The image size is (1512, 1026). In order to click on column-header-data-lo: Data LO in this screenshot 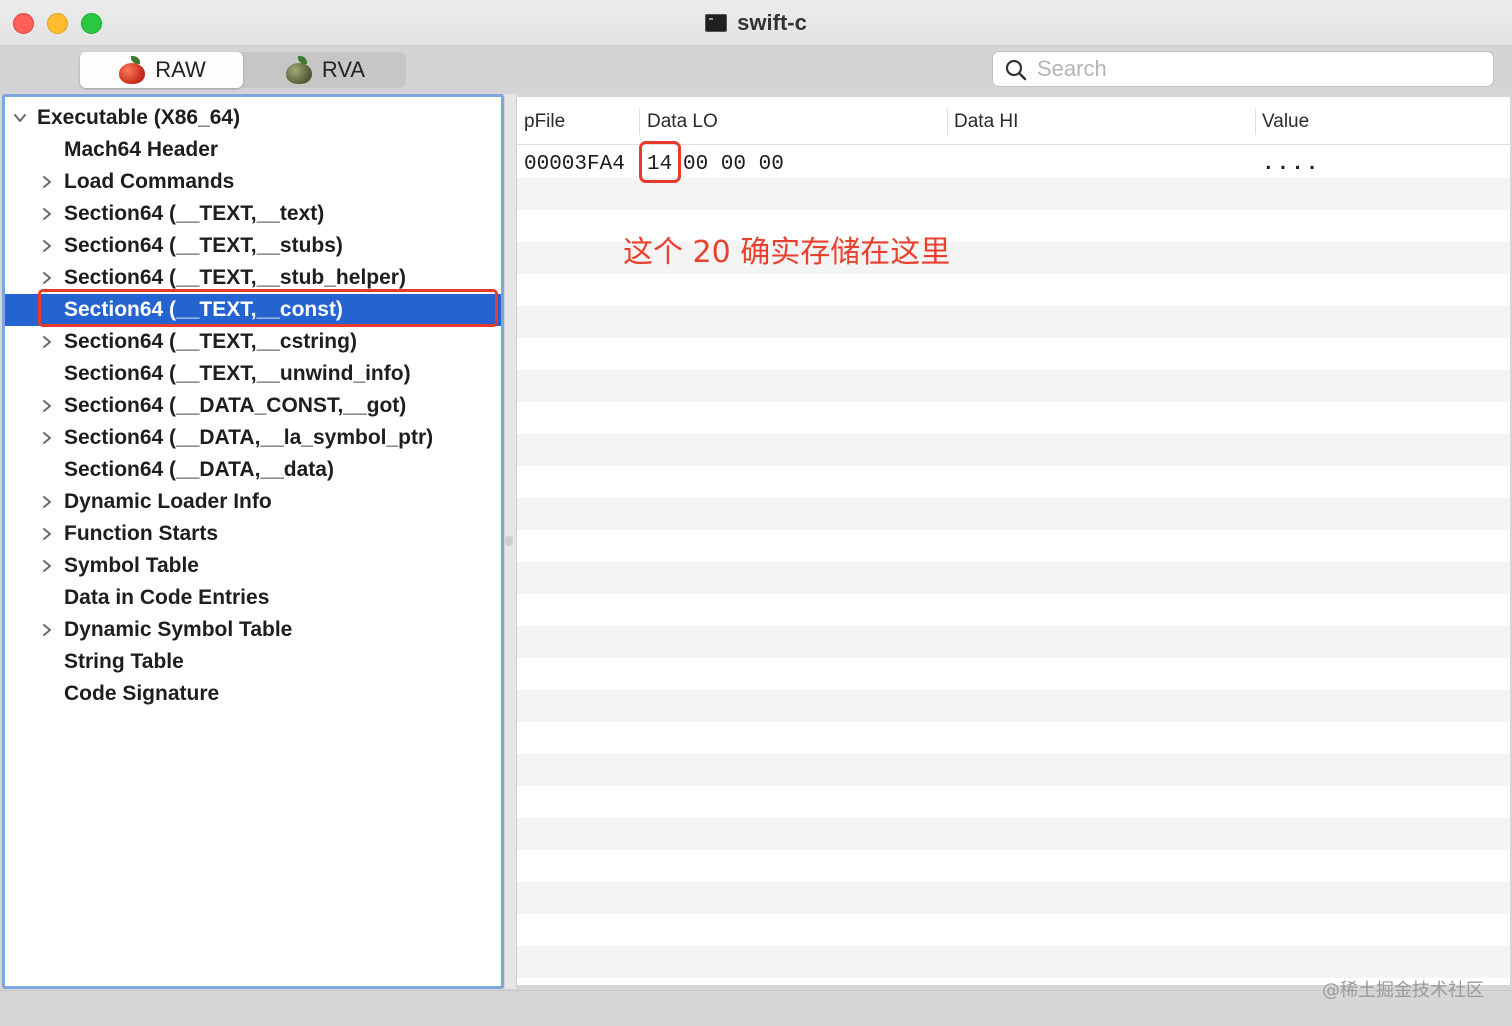, I will do `click(682, 122)`.